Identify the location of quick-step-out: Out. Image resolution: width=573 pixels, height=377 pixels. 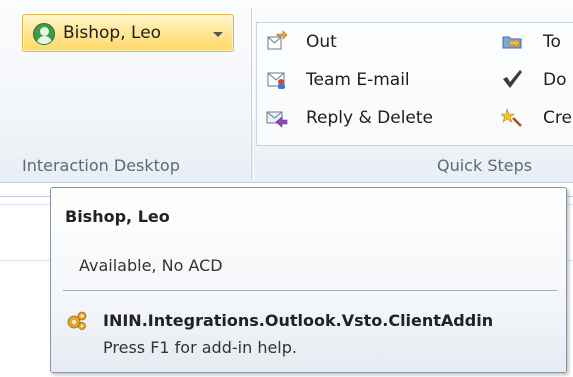
(356, 42).